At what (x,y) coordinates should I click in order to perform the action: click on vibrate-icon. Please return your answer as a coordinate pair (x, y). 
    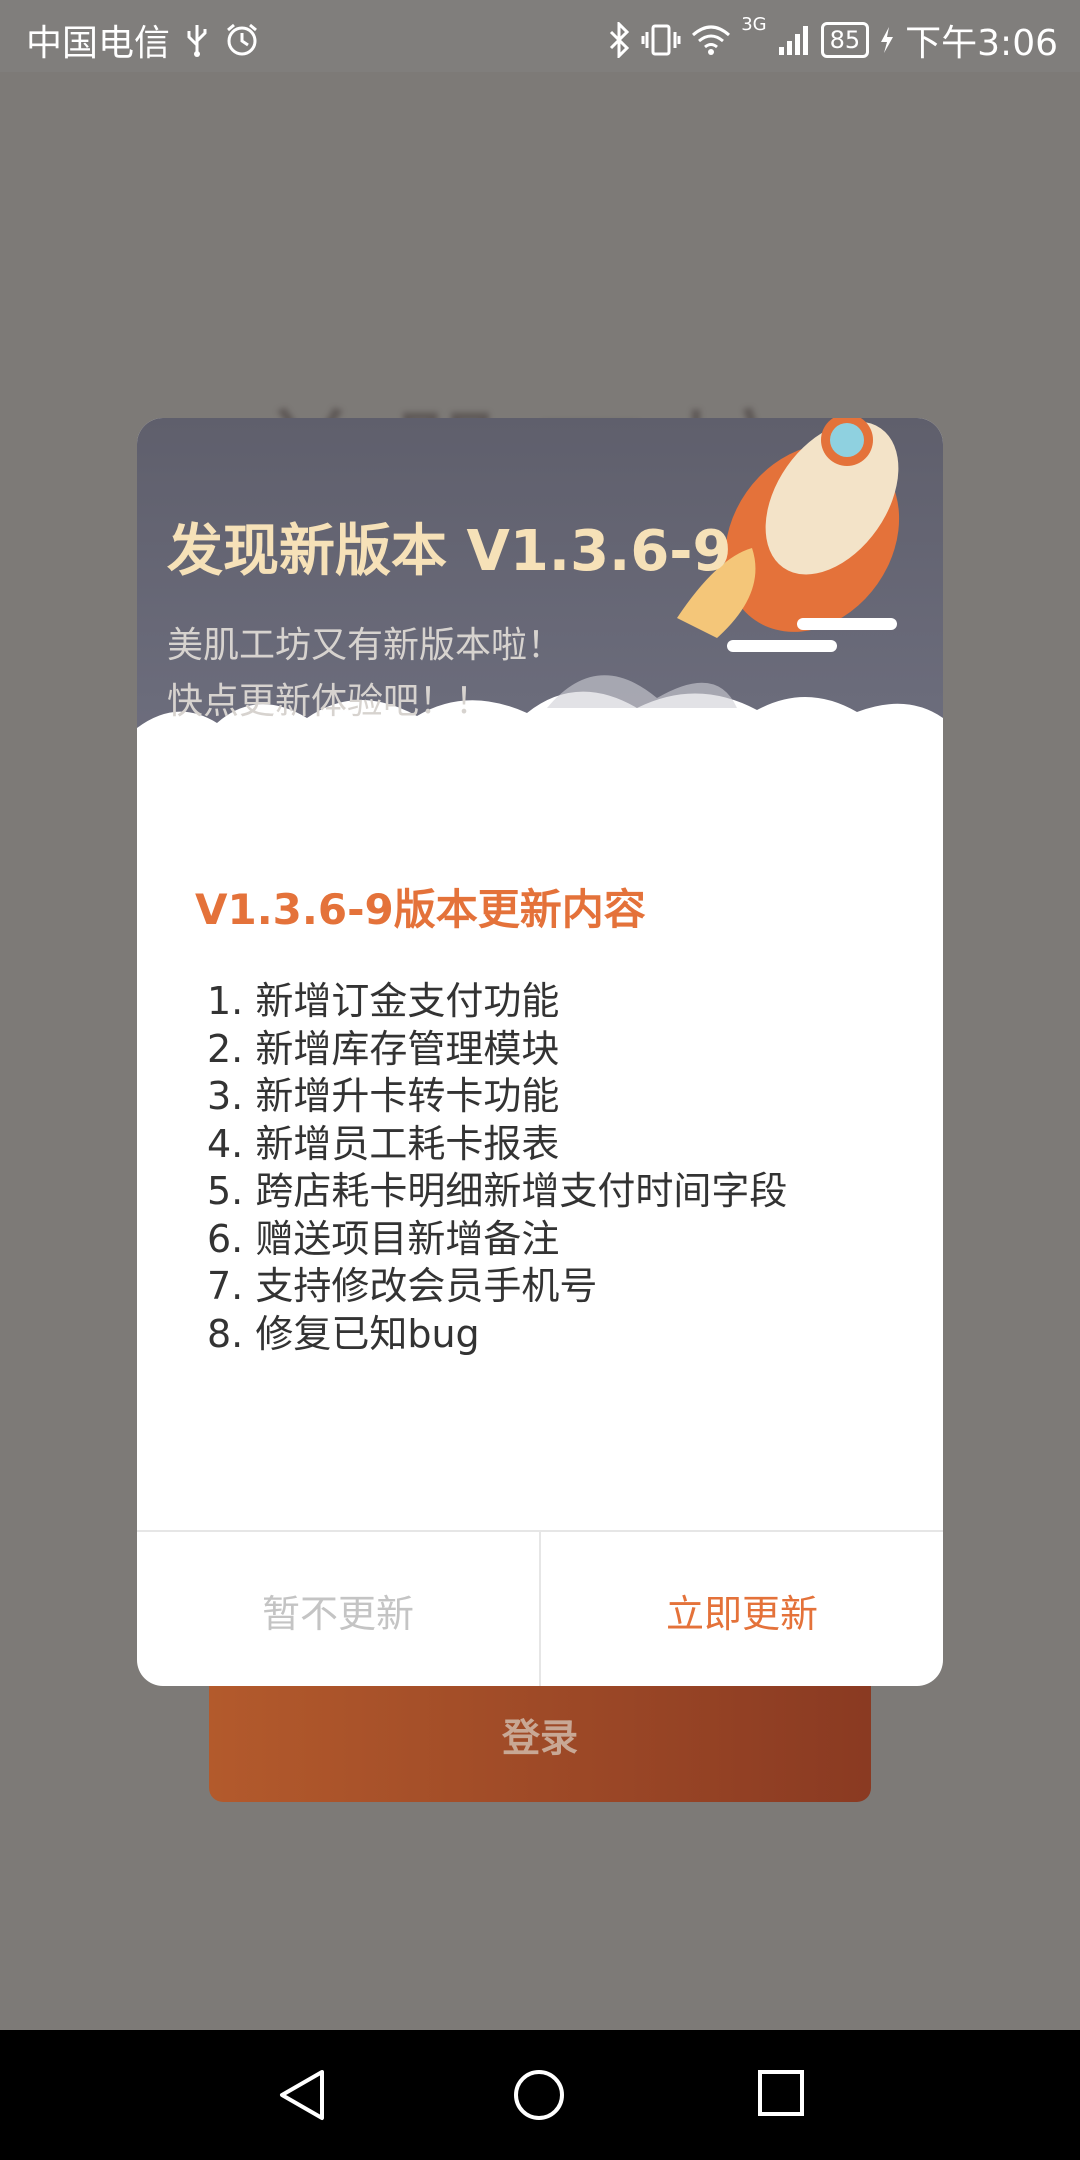
    Looking at the image, I should click on (661, 40).